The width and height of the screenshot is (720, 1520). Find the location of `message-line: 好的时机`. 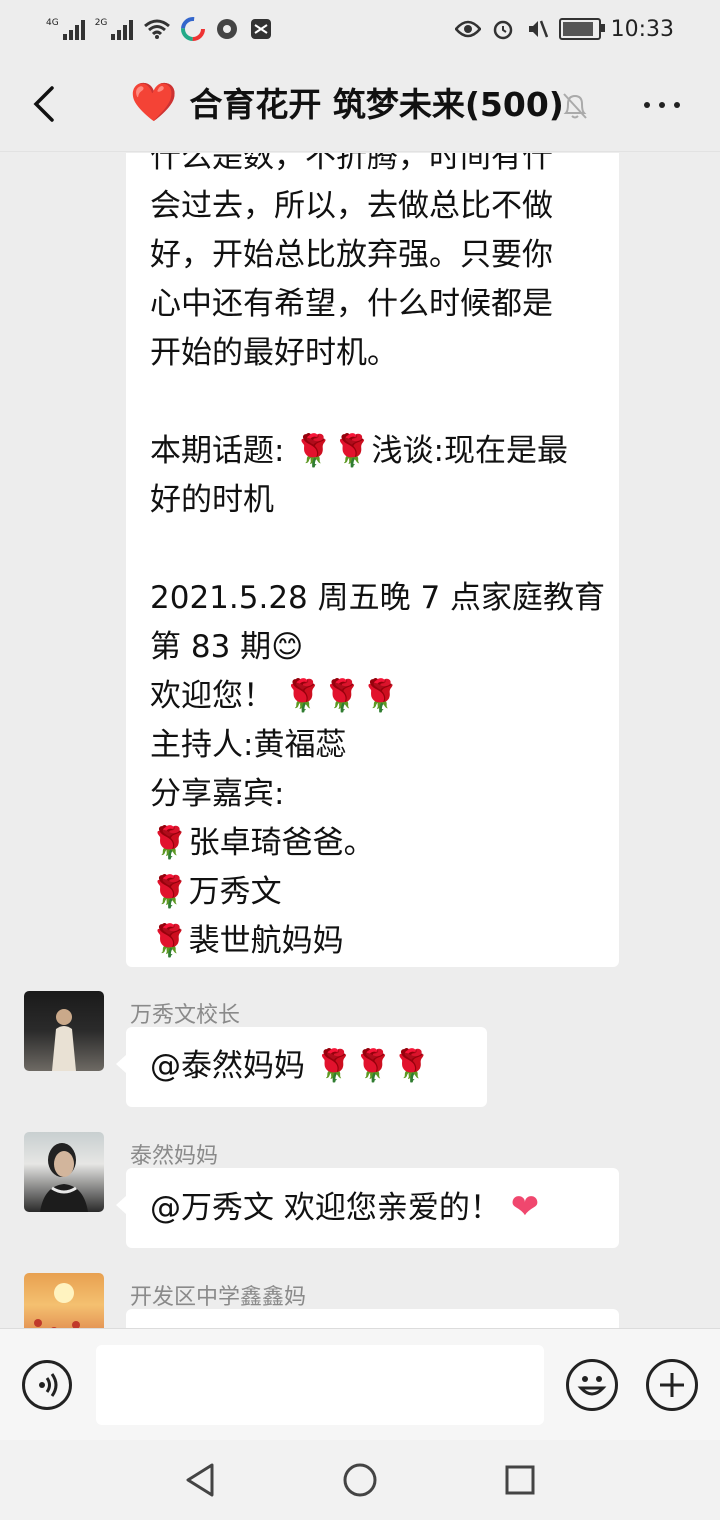

message-line: 好的时机 is located at coordinates (212, 500).